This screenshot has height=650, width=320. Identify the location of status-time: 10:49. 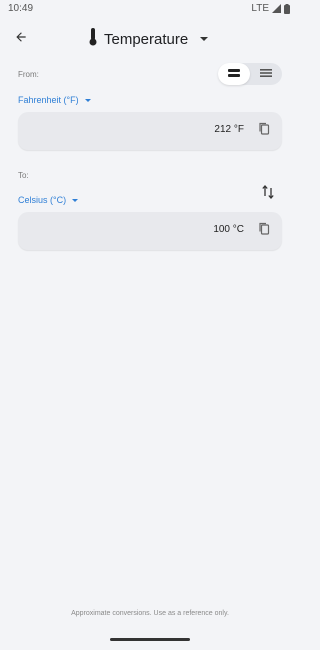
(21, 8).